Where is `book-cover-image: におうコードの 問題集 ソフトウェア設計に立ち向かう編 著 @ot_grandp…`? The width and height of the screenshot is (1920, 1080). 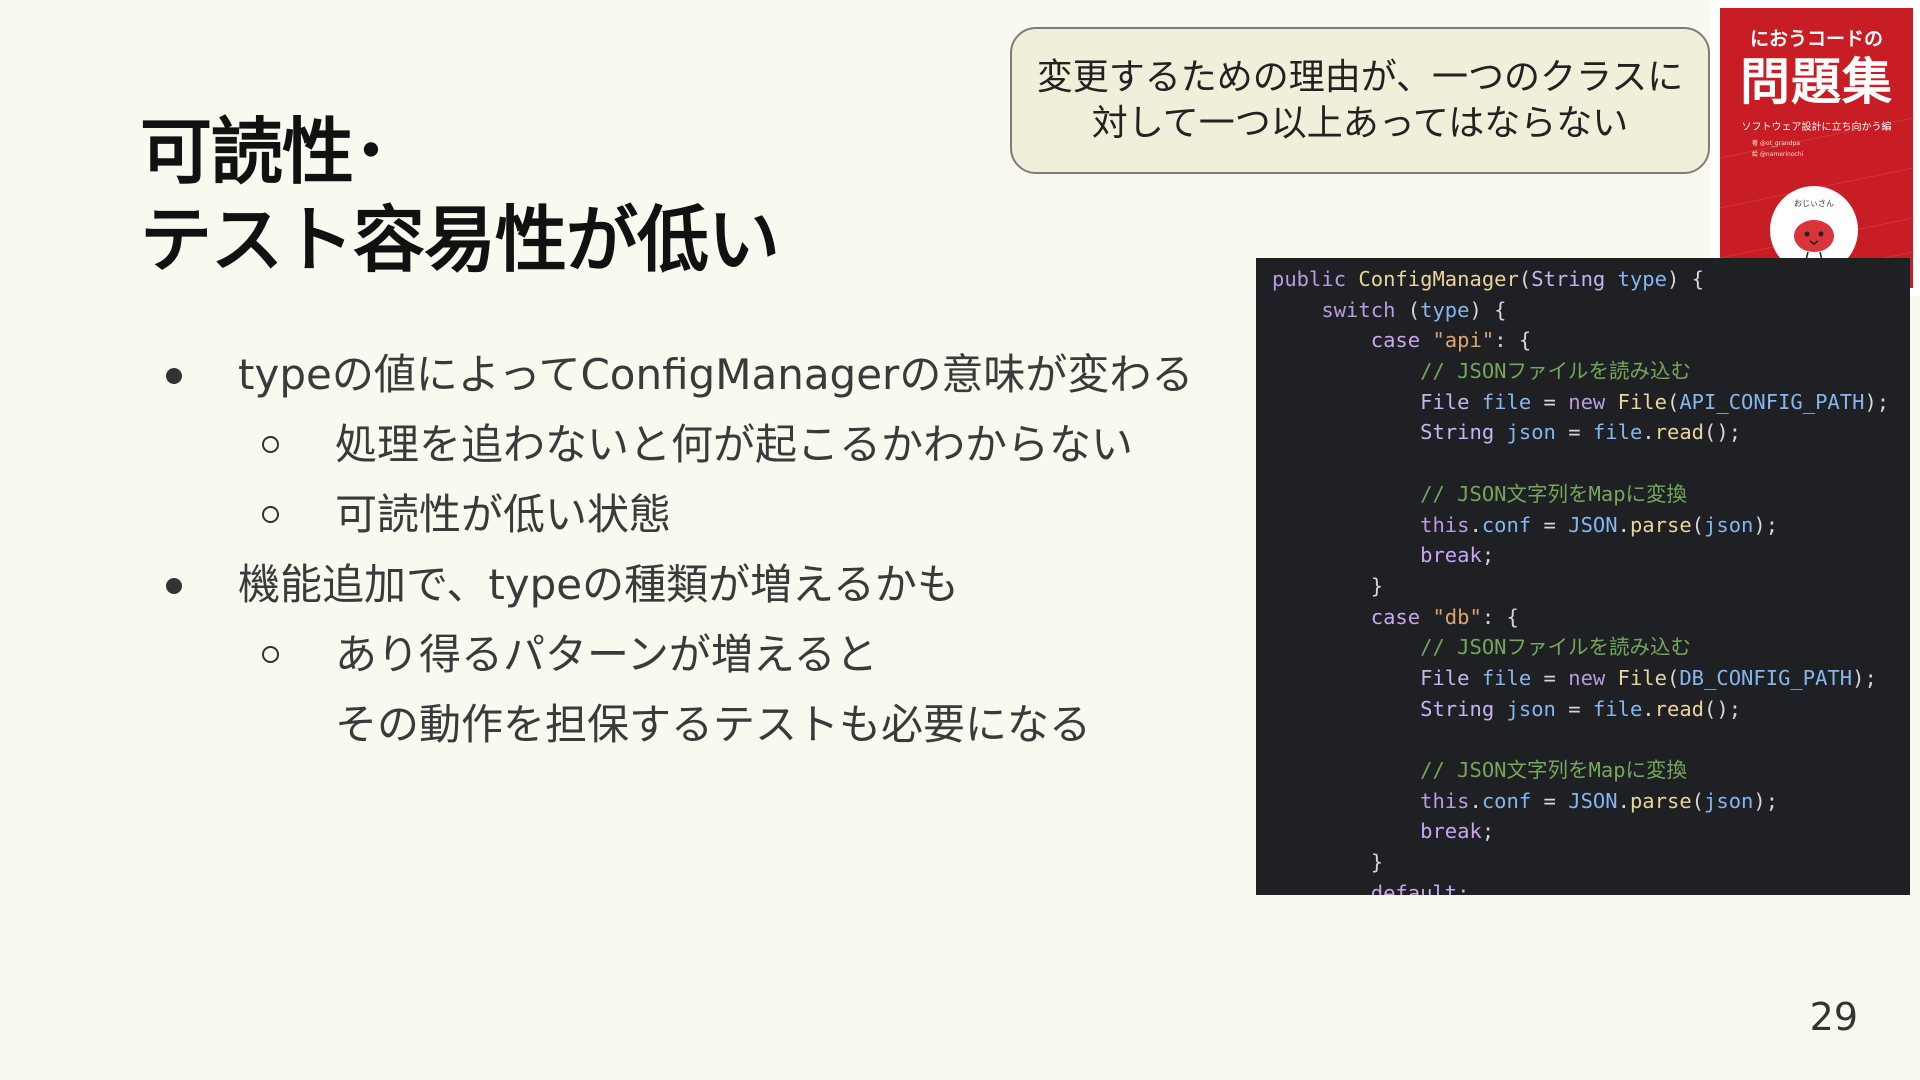
book-cover-image: におうコードの 問題集 ソフトウェア設計に立ち向かう編 著 @ot_grandp… is located at coordinates (1816, 148).